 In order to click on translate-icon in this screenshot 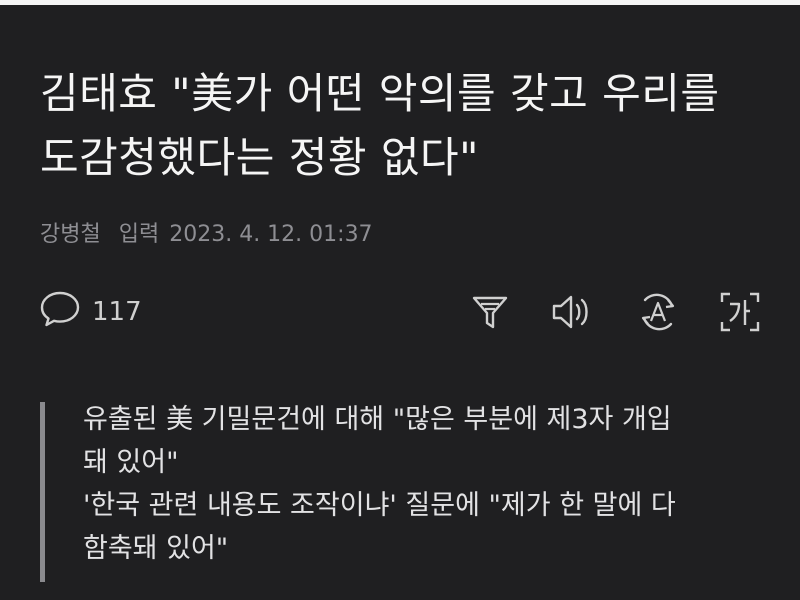, I will do `click(658, 312)`.